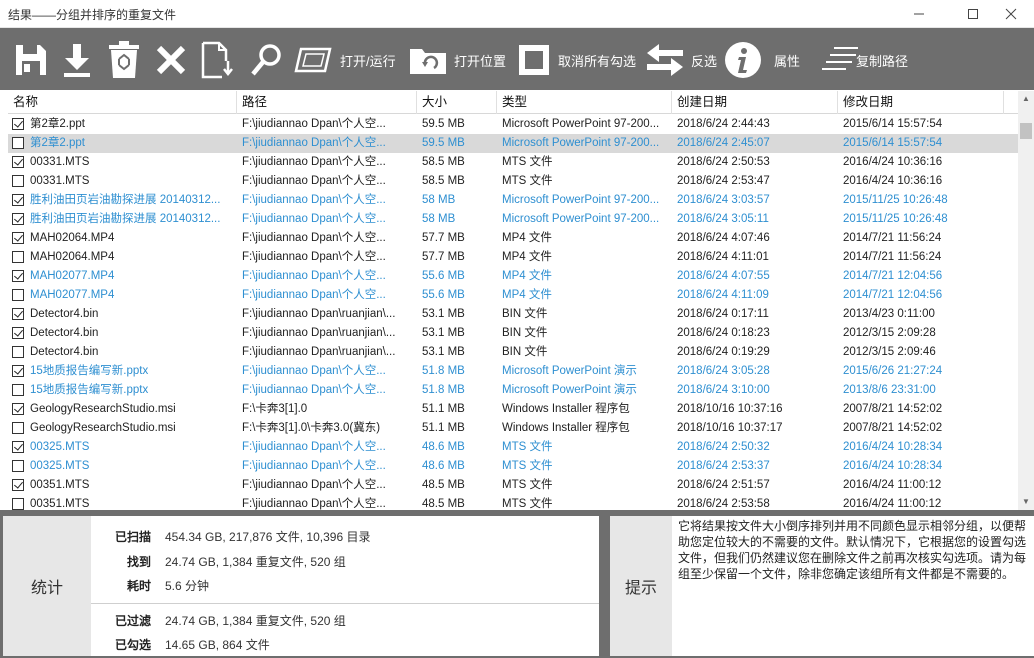 This screenshot has width=1034, height=658. What do you see at coordinates (1026, 502) in the screenshot?
I see `scroll-down-icon: ▼` at bounding box center [1026, 502].